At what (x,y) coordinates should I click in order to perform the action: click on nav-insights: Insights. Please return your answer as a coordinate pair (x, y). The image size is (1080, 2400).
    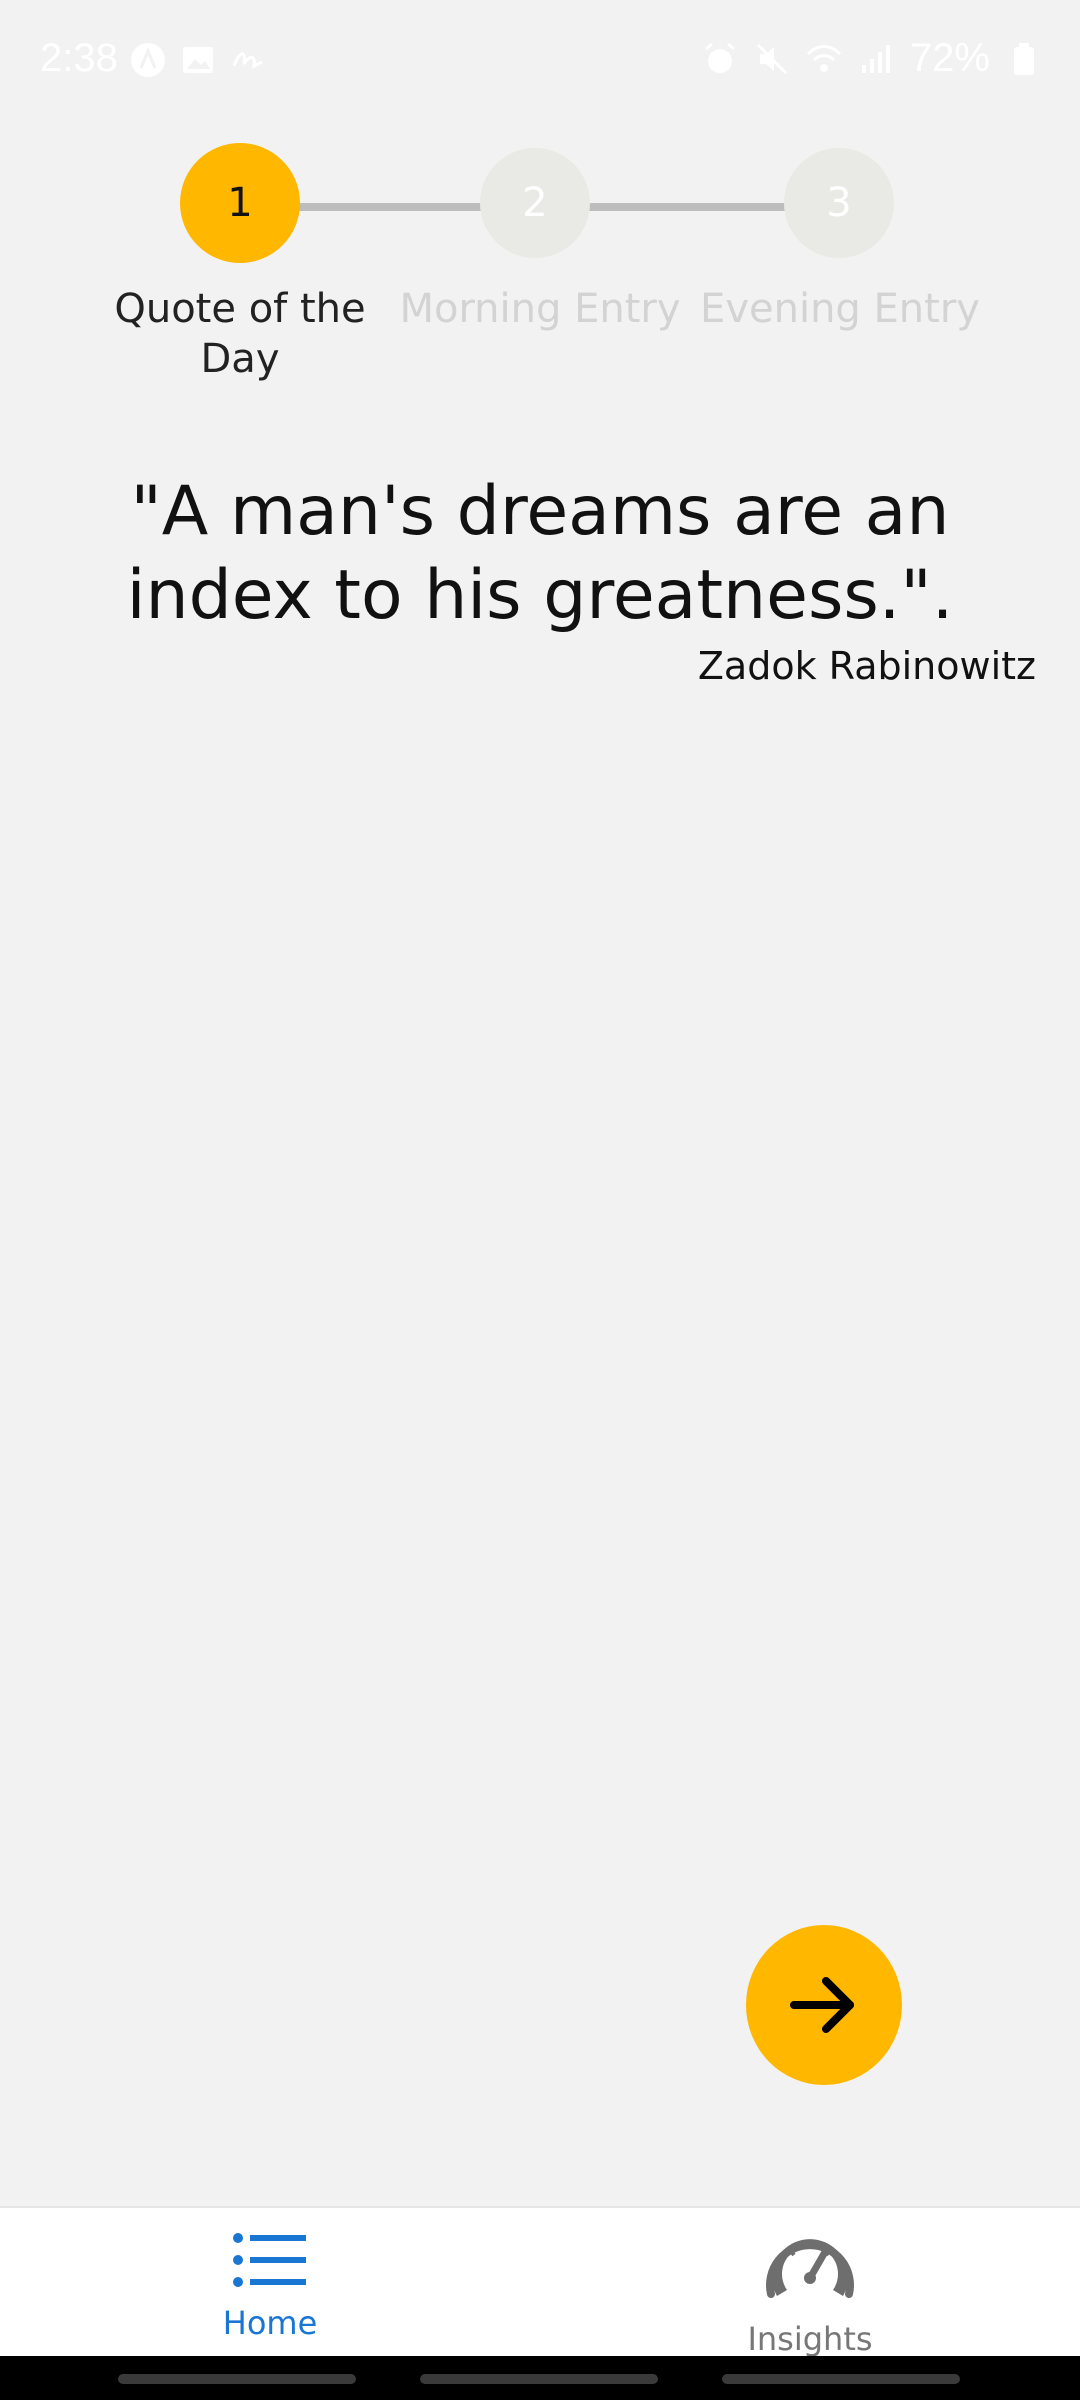
    Looking at the image, I should click on (810, 2294).